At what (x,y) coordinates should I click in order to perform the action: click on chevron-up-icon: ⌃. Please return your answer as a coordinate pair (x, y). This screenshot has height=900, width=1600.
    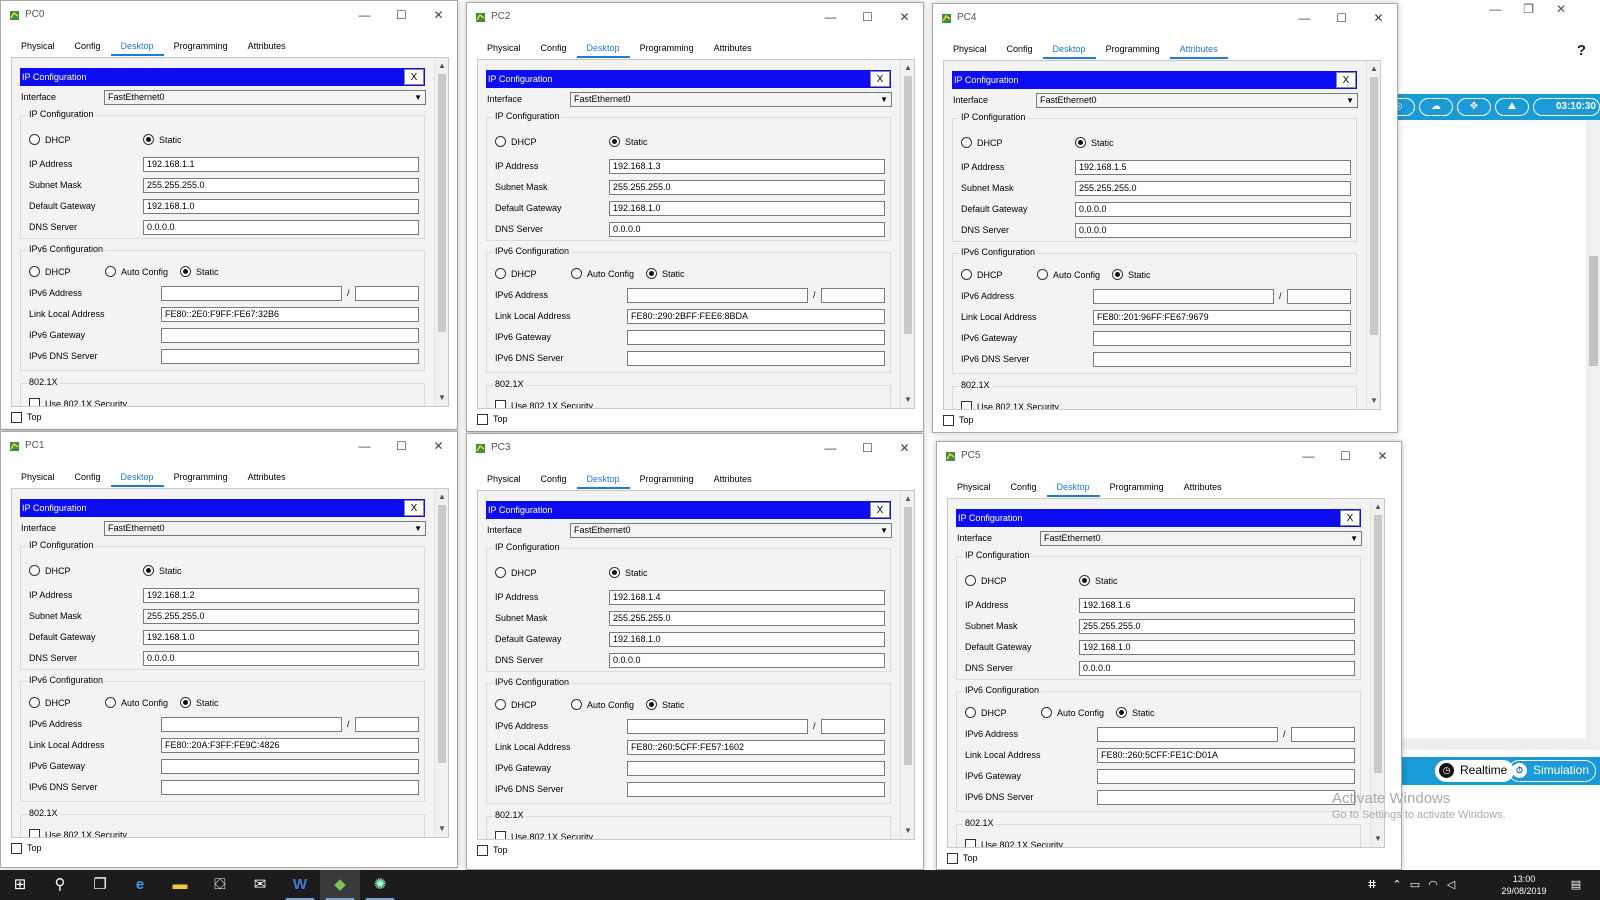
    Looking at the image, I should click on (1397, 885).